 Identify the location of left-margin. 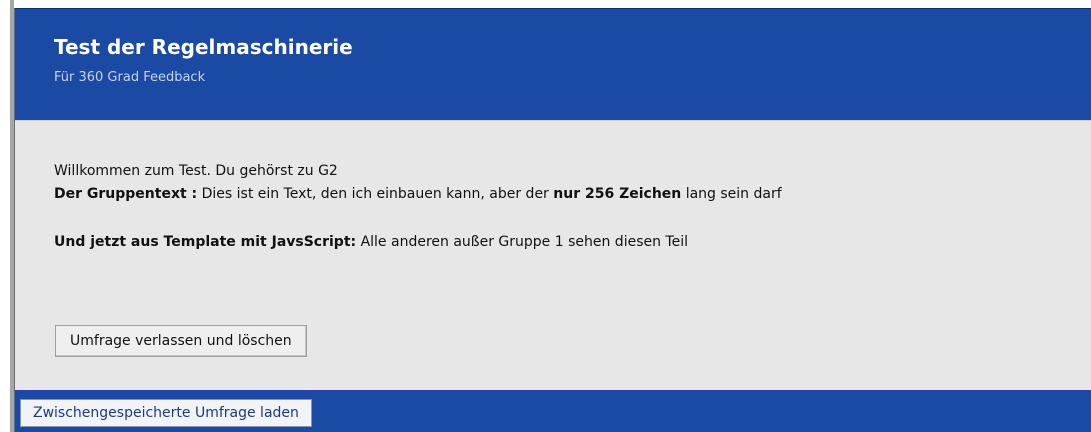
(5, 216).